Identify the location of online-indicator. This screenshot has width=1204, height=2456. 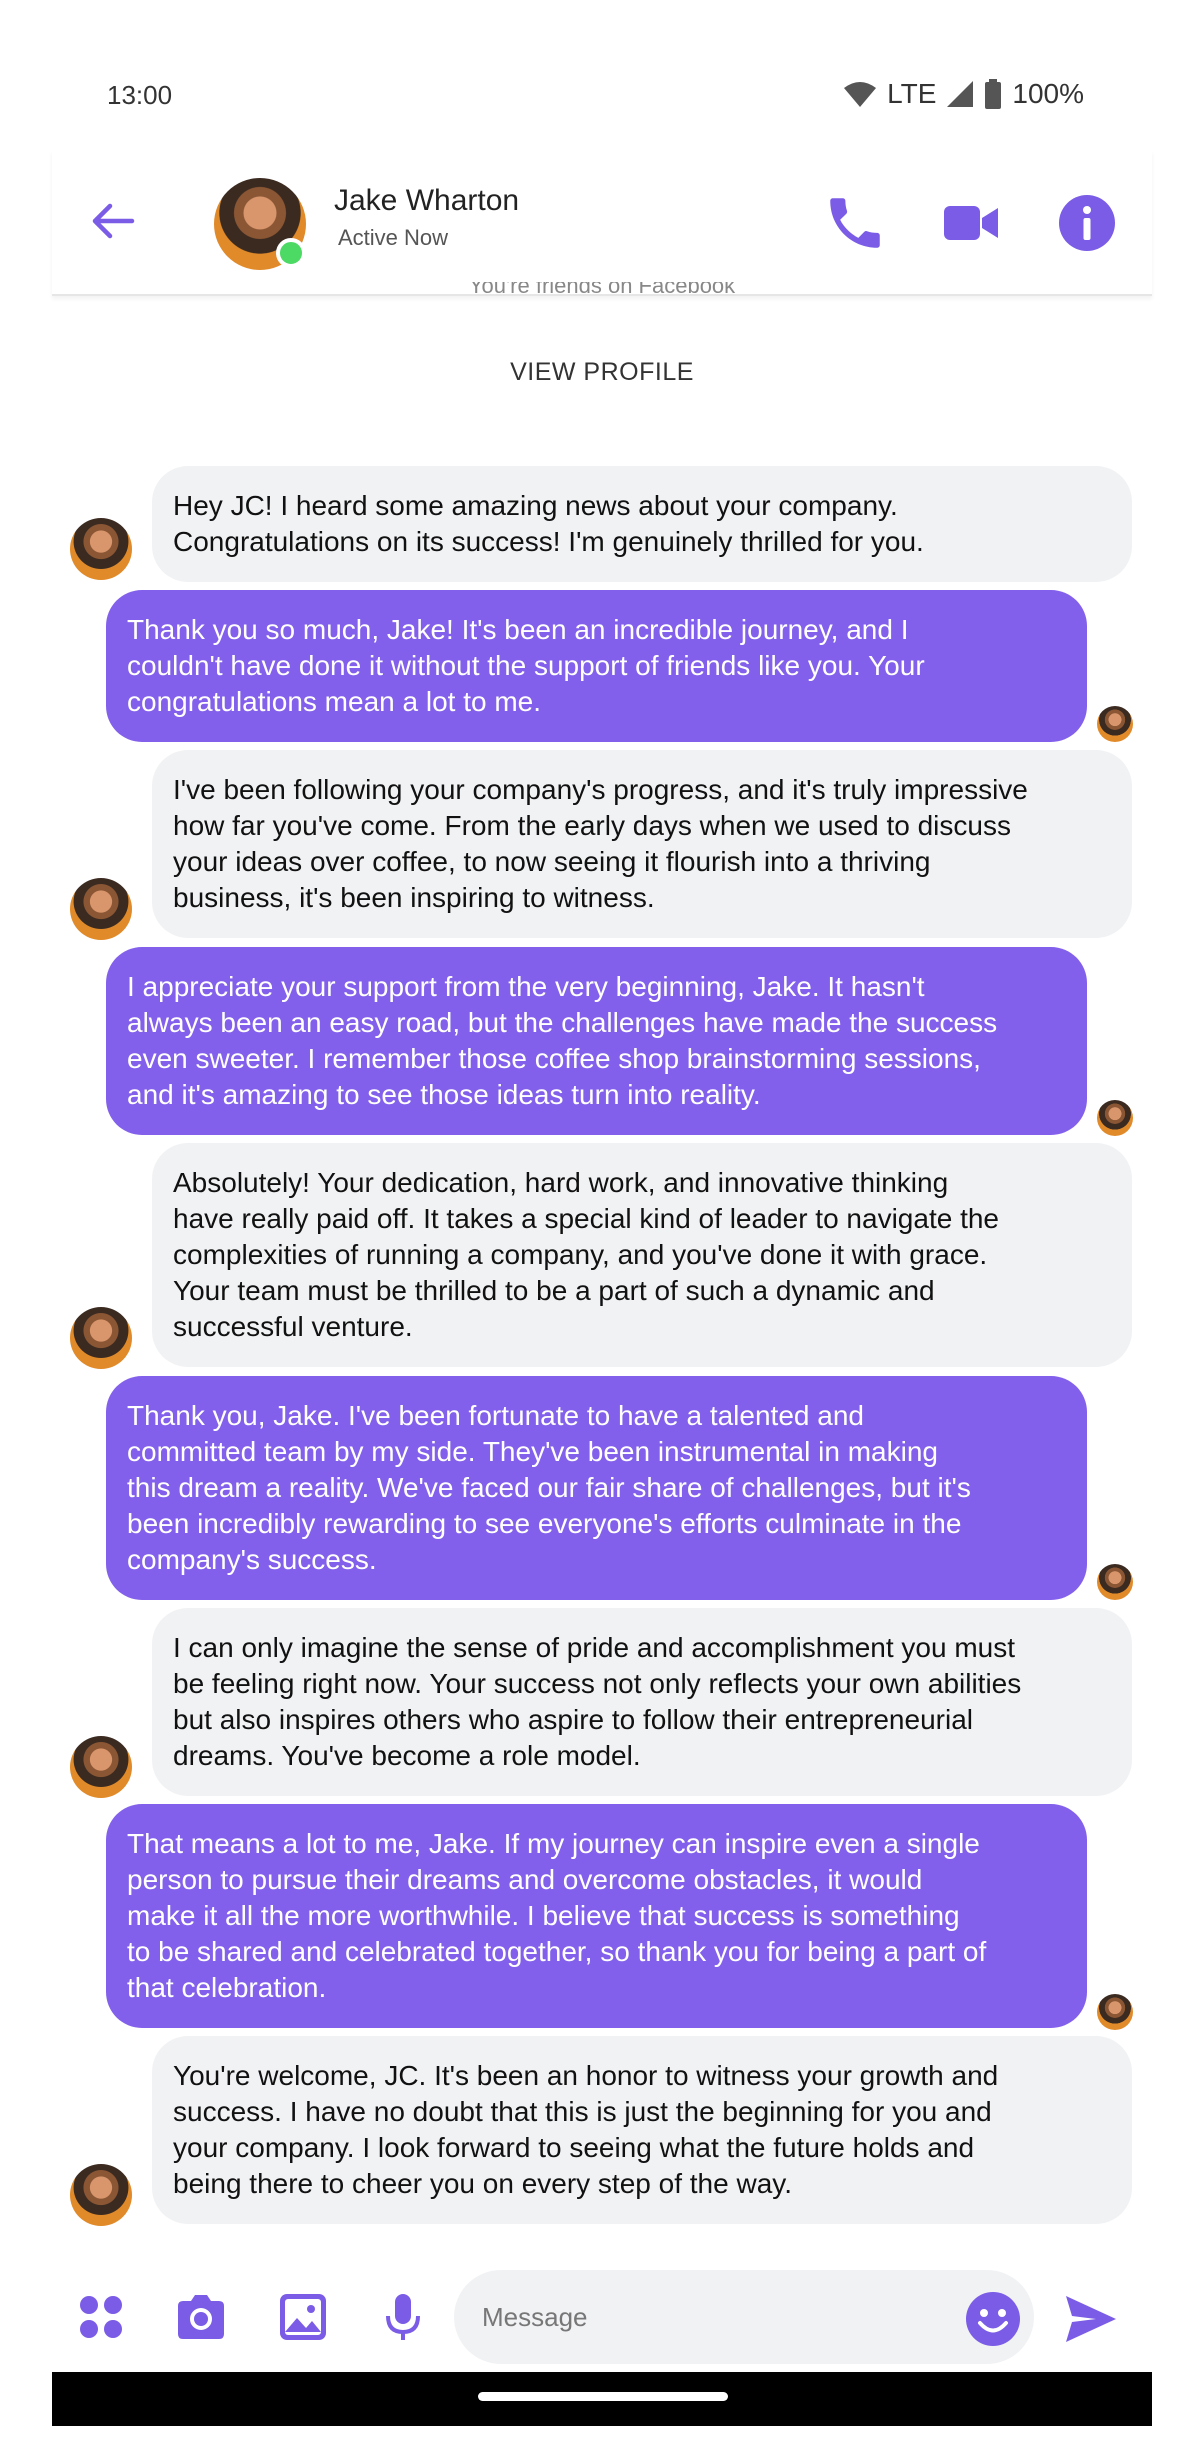
(291, 253).